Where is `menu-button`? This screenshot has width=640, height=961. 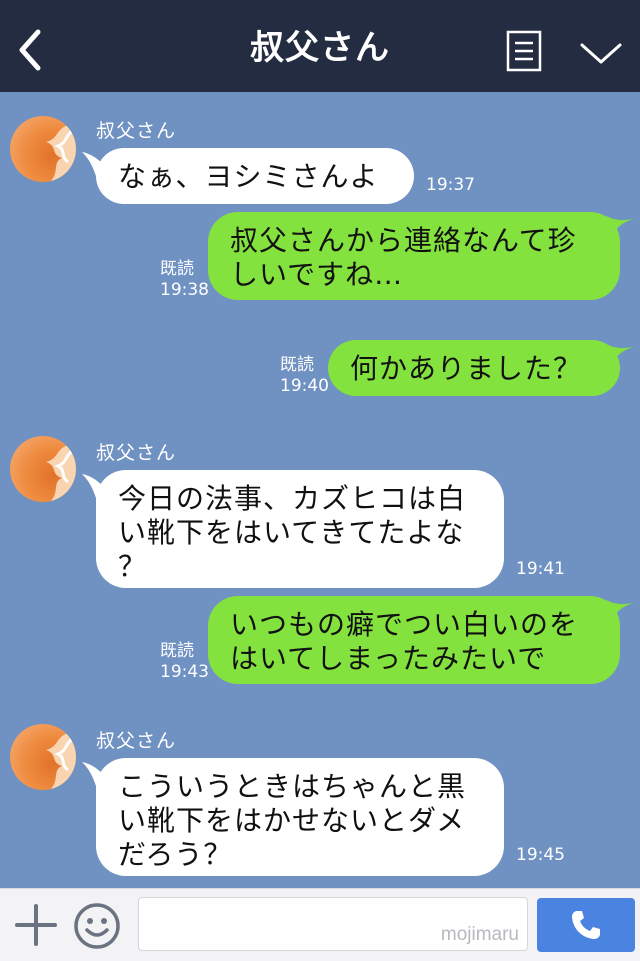 menu-button is located at coordinates (524, 51).